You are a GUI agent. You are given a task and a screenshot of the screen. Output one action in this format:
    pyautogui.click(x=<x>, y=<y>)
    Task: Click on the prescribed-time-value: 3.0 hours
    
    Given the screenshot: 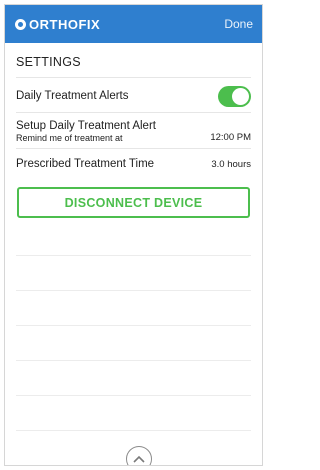 What is the action you would take?
    pyautogui.click(x=231, y=164)
    